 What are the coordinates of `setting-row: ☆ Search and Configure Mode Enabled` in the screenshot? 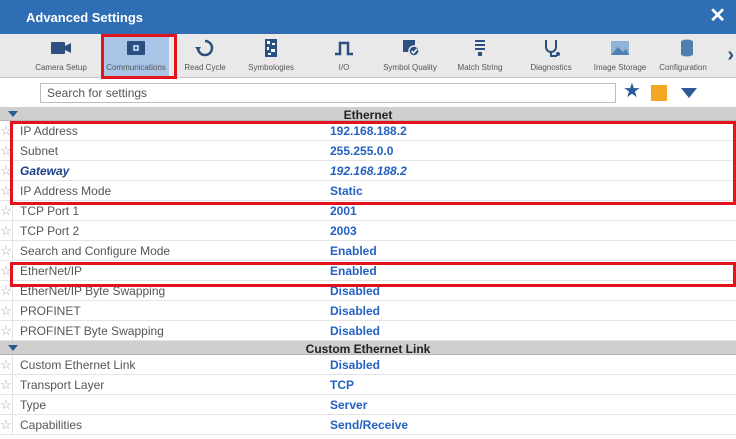 It's located at (368, 251).